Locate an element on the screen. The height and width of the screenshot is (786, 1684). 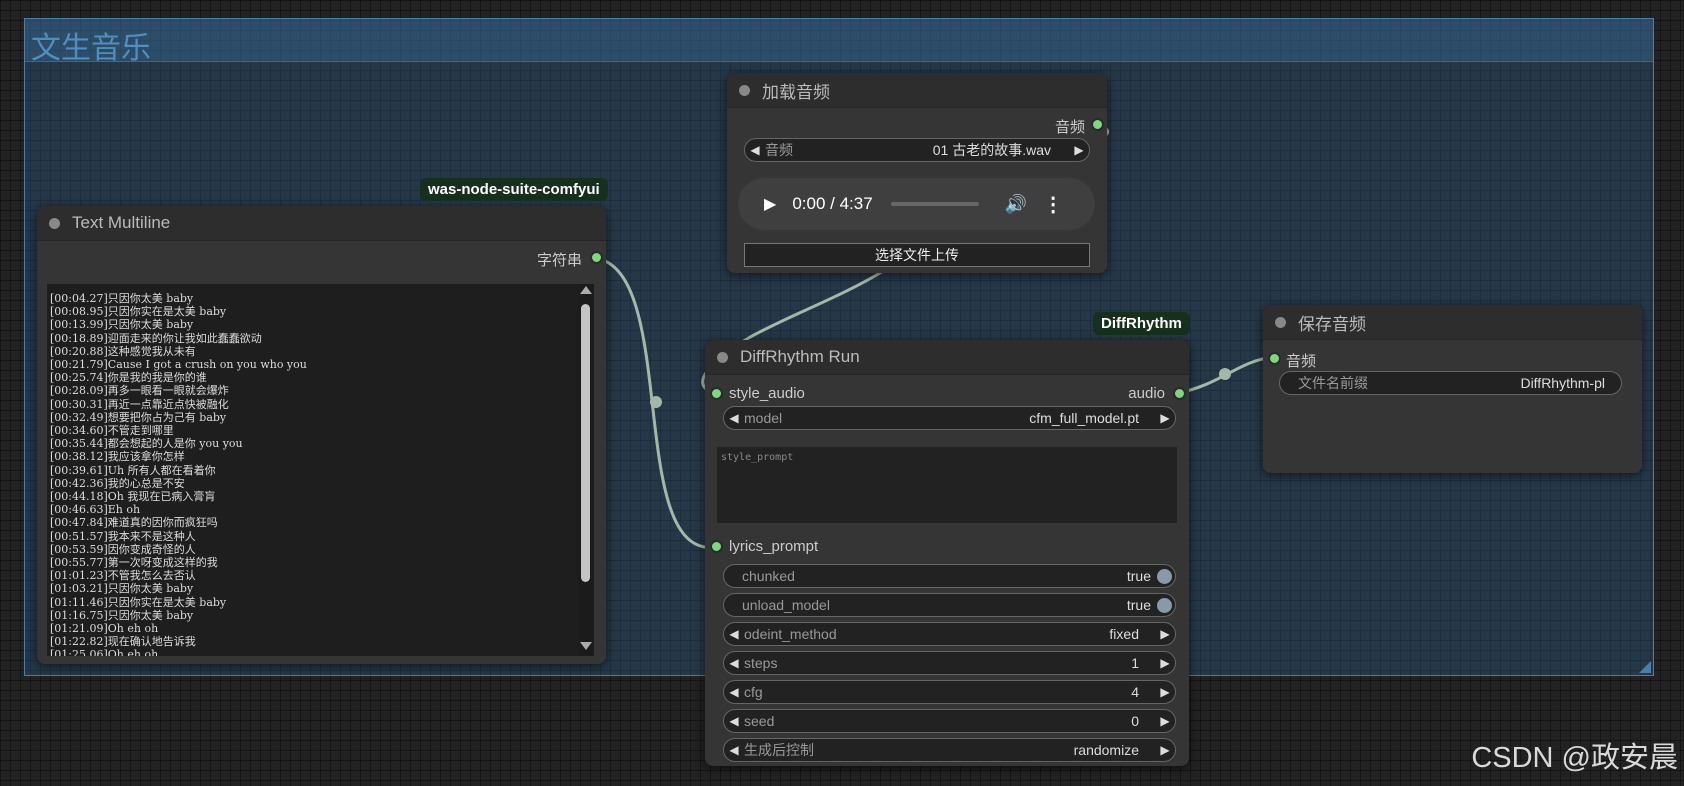
widget-label: steps is located at coordinates (761, 663).